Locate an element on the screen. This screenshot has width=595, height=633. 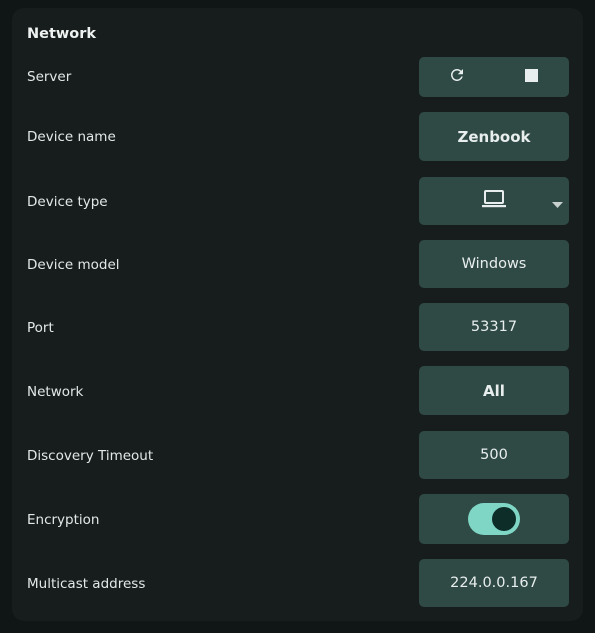
encryption-toggle-container is located at coordinates (494, 519).